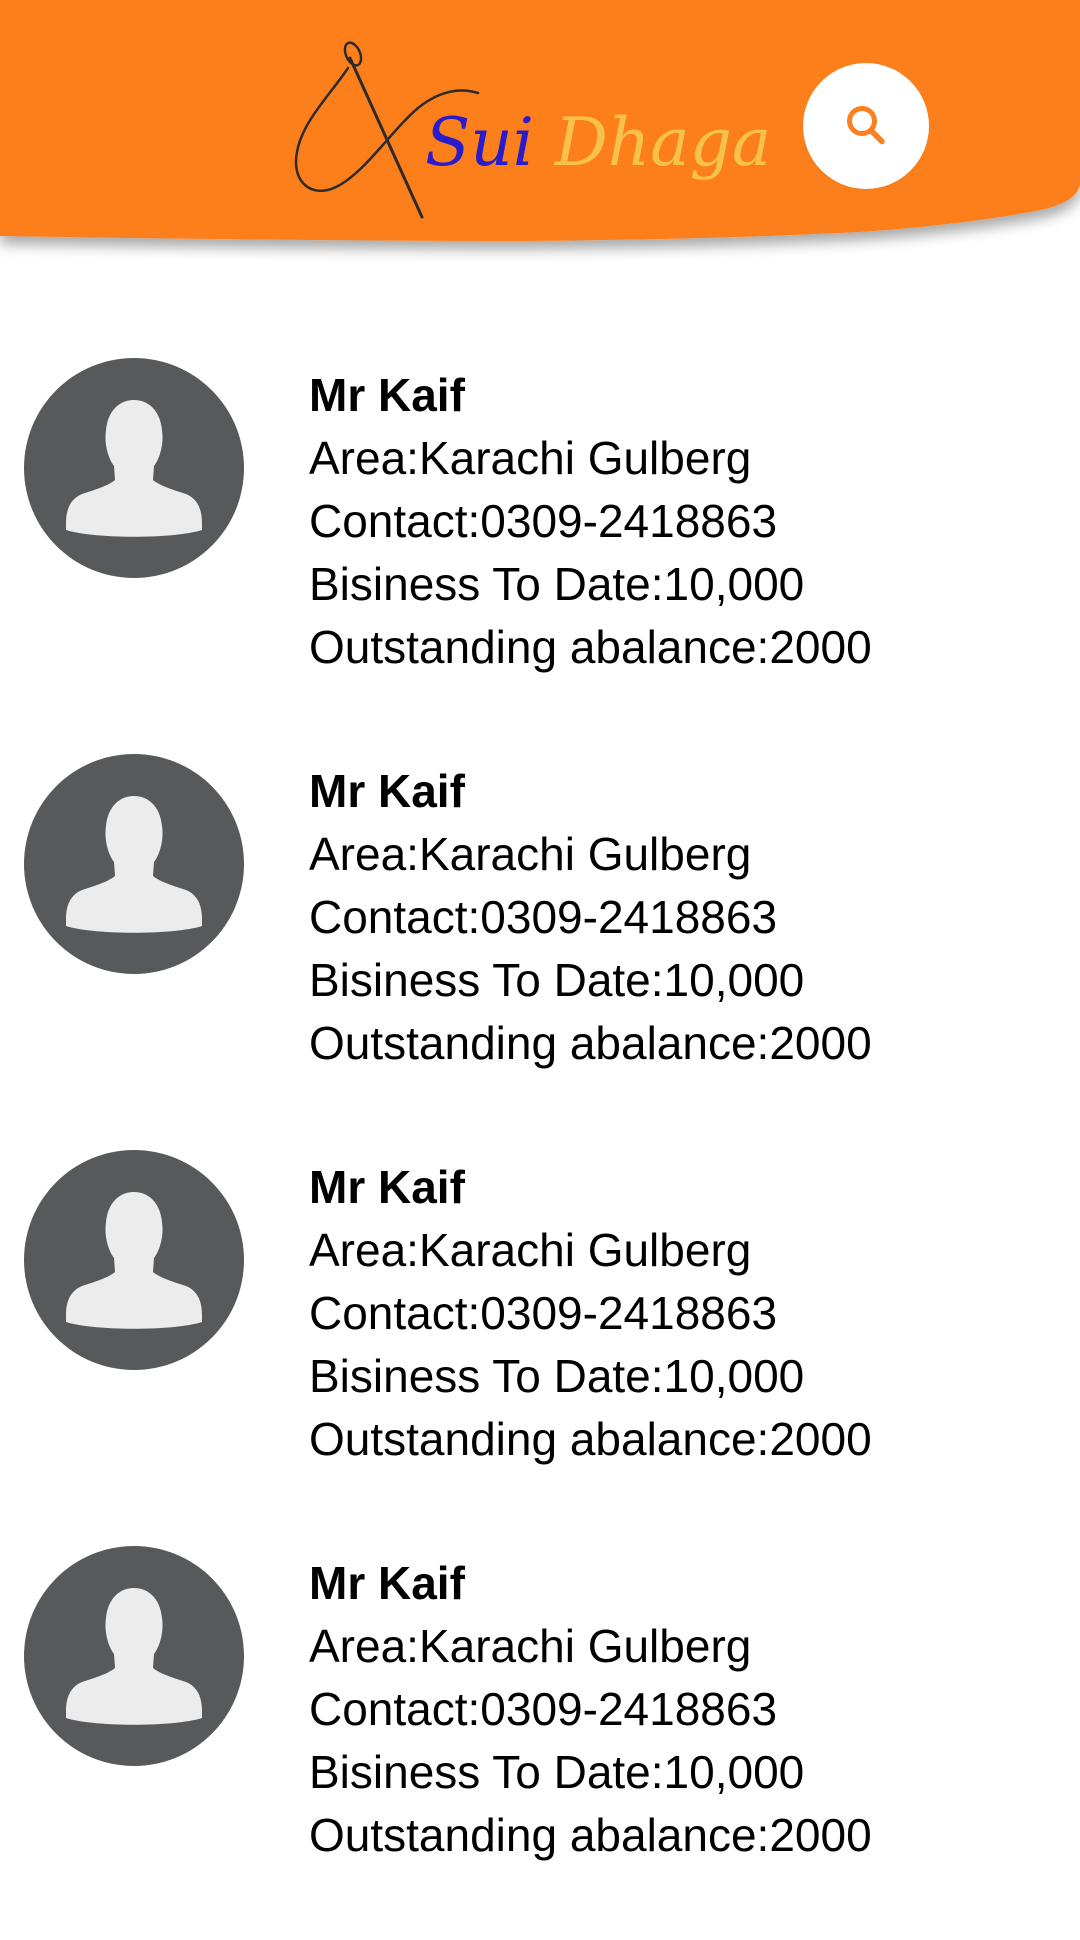 This screenshot has height=1940, width=1080. What do you see at coordinates (663, 142) in the screenshot?
I see `logo-word-dhaga: Dhaga` at bounding box center [663, 142].